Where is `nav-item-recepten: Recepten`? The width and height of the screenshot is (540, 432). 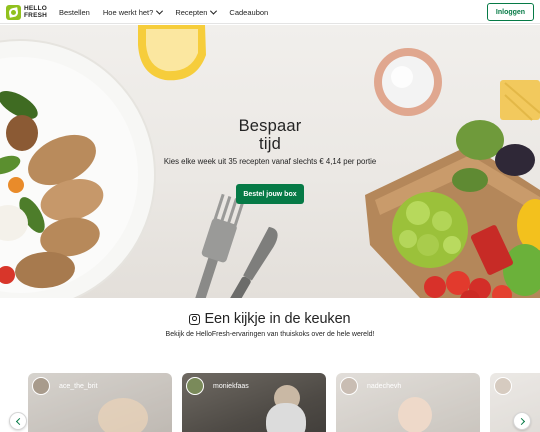
nav-item-recepten: Recepten is located at coordinates (196, 12).